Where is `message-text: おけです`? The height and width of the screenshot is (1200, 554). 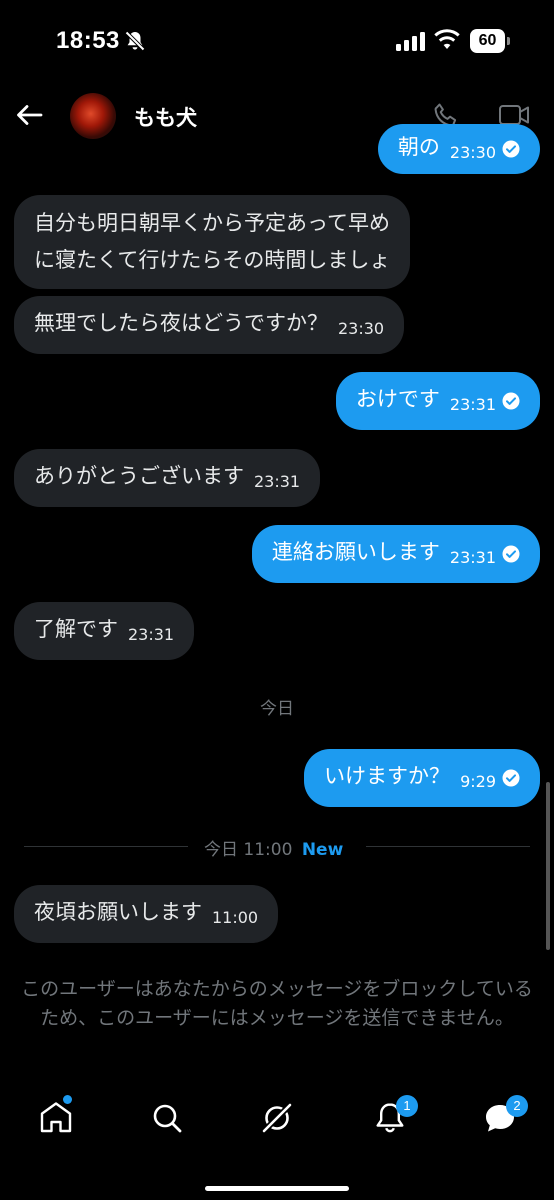 message-text: おけです is located at coordinates (397, 399).